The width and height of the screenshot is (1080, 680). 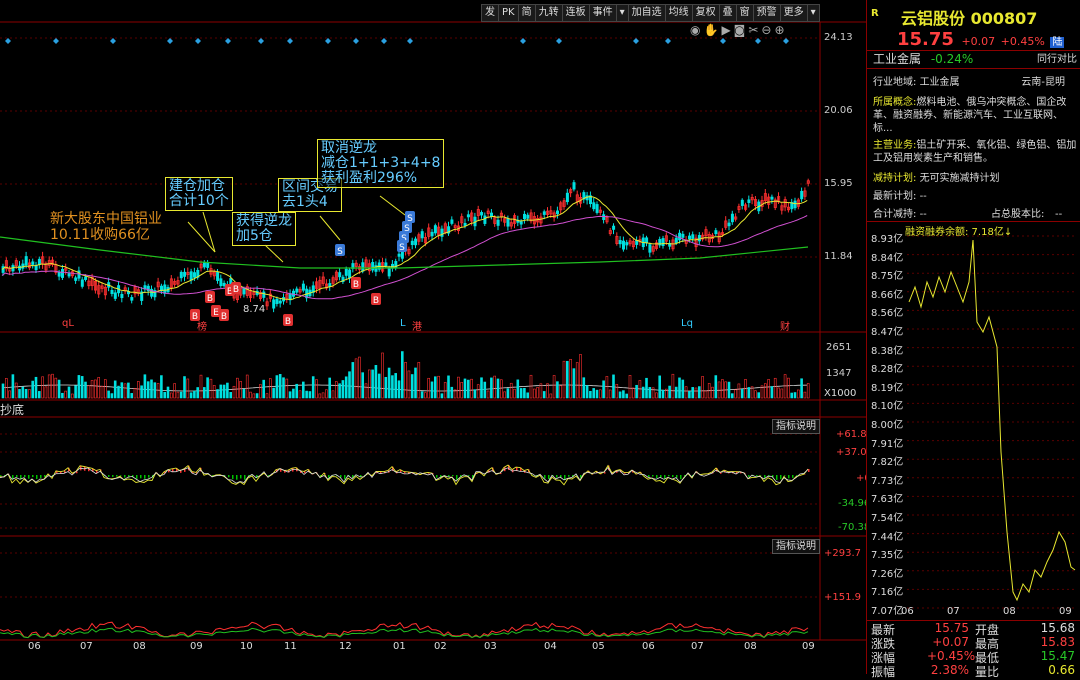 What do you see at coordinates (973, 628) in the screenshot?
I see `stat-row: 最新 15.75 开盘 15.68` at bounding box center [973, 628].